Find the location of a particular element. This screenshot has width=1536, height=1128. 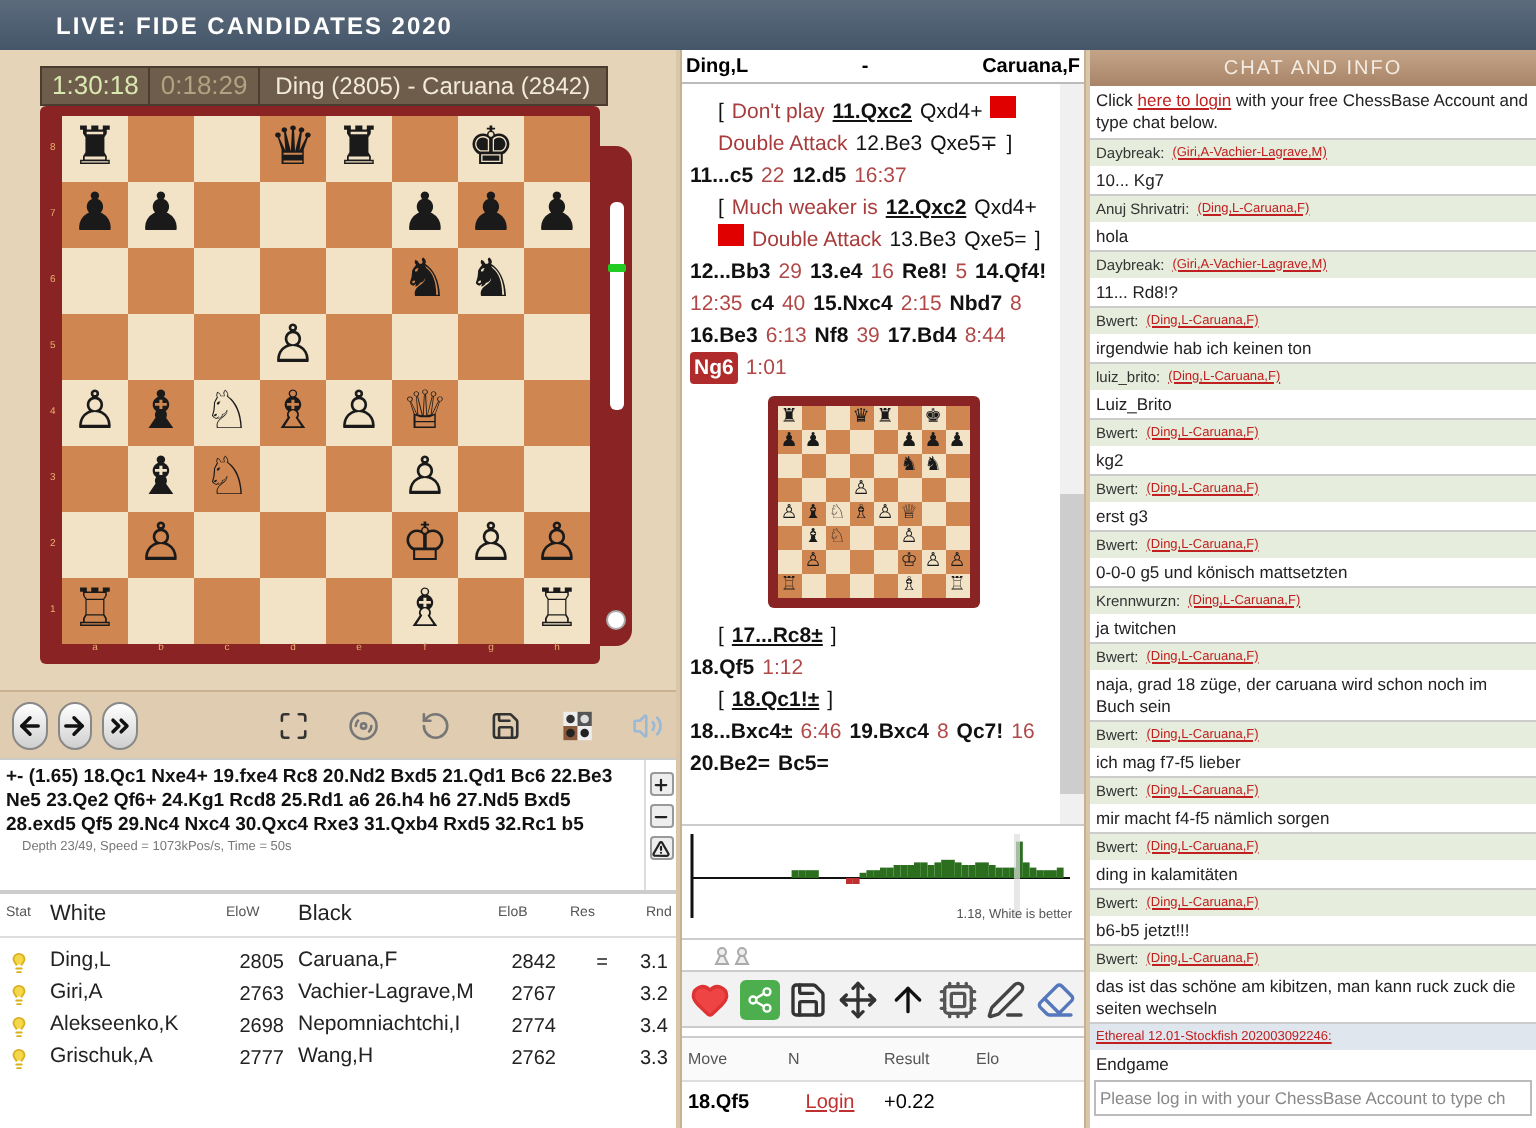

move-link: 13.e4 is located at coordinates (836, 272).